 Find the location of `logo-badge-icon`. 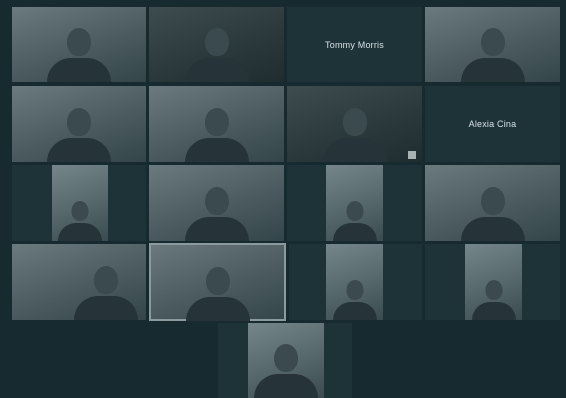

logo-badge-icon is located at coordinates (412, 155).